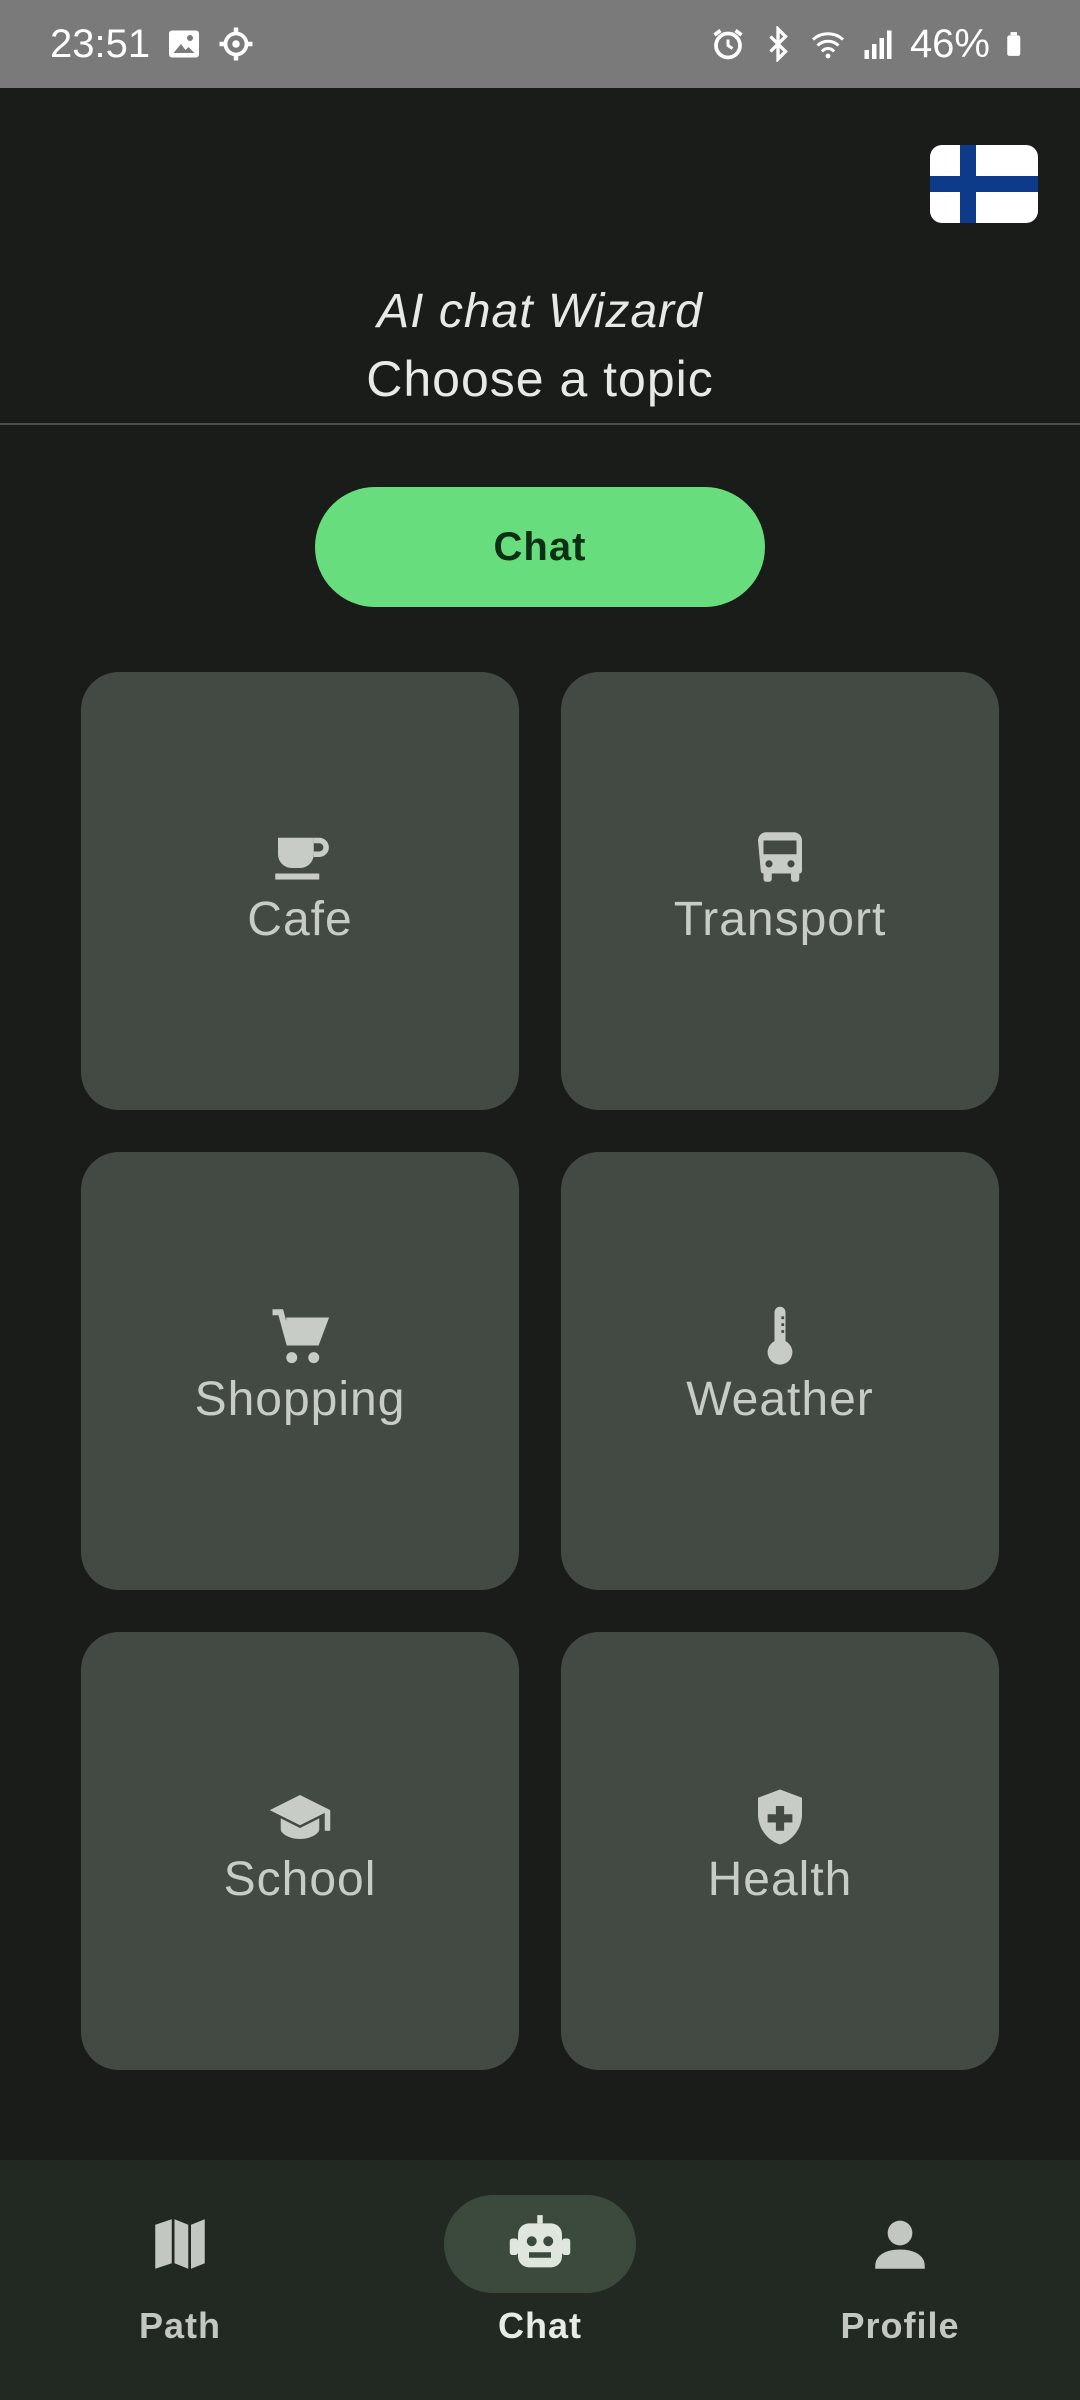  What do you see at coordinates (301, 1336) in the screenshot?
I see `shopping-cart-icon` at bounding box center [301, 1336].